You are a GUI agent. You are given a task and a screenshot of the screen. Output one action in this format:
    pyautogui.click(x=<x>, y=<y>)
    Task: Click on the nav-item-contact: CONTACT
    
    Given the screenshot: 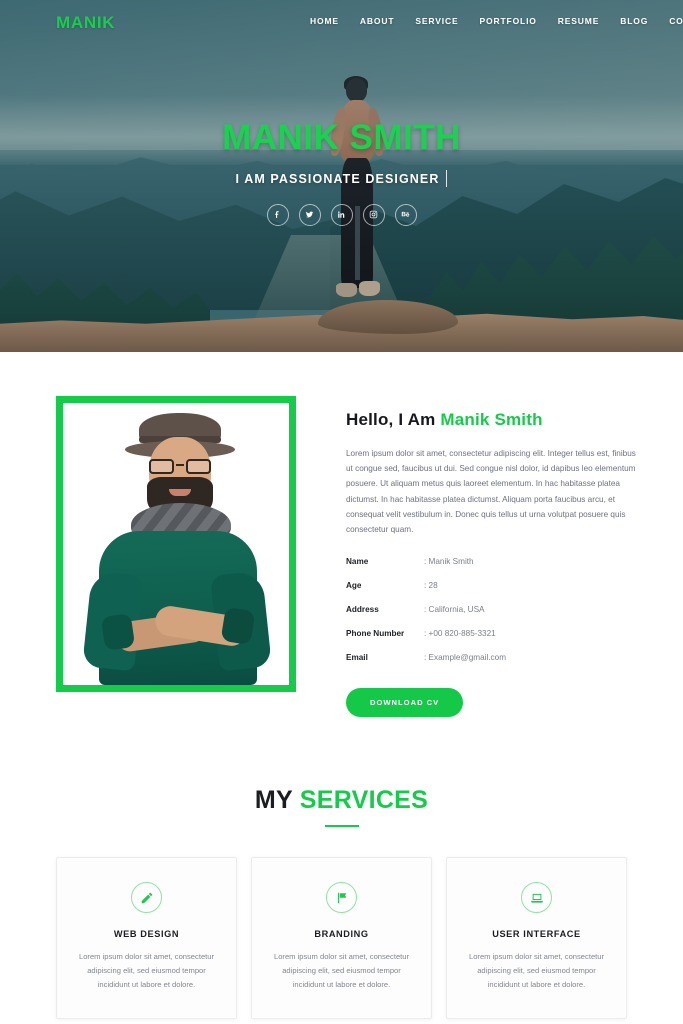 What is the action you would take?
    pyautogui.click(x=676, y=21)
    